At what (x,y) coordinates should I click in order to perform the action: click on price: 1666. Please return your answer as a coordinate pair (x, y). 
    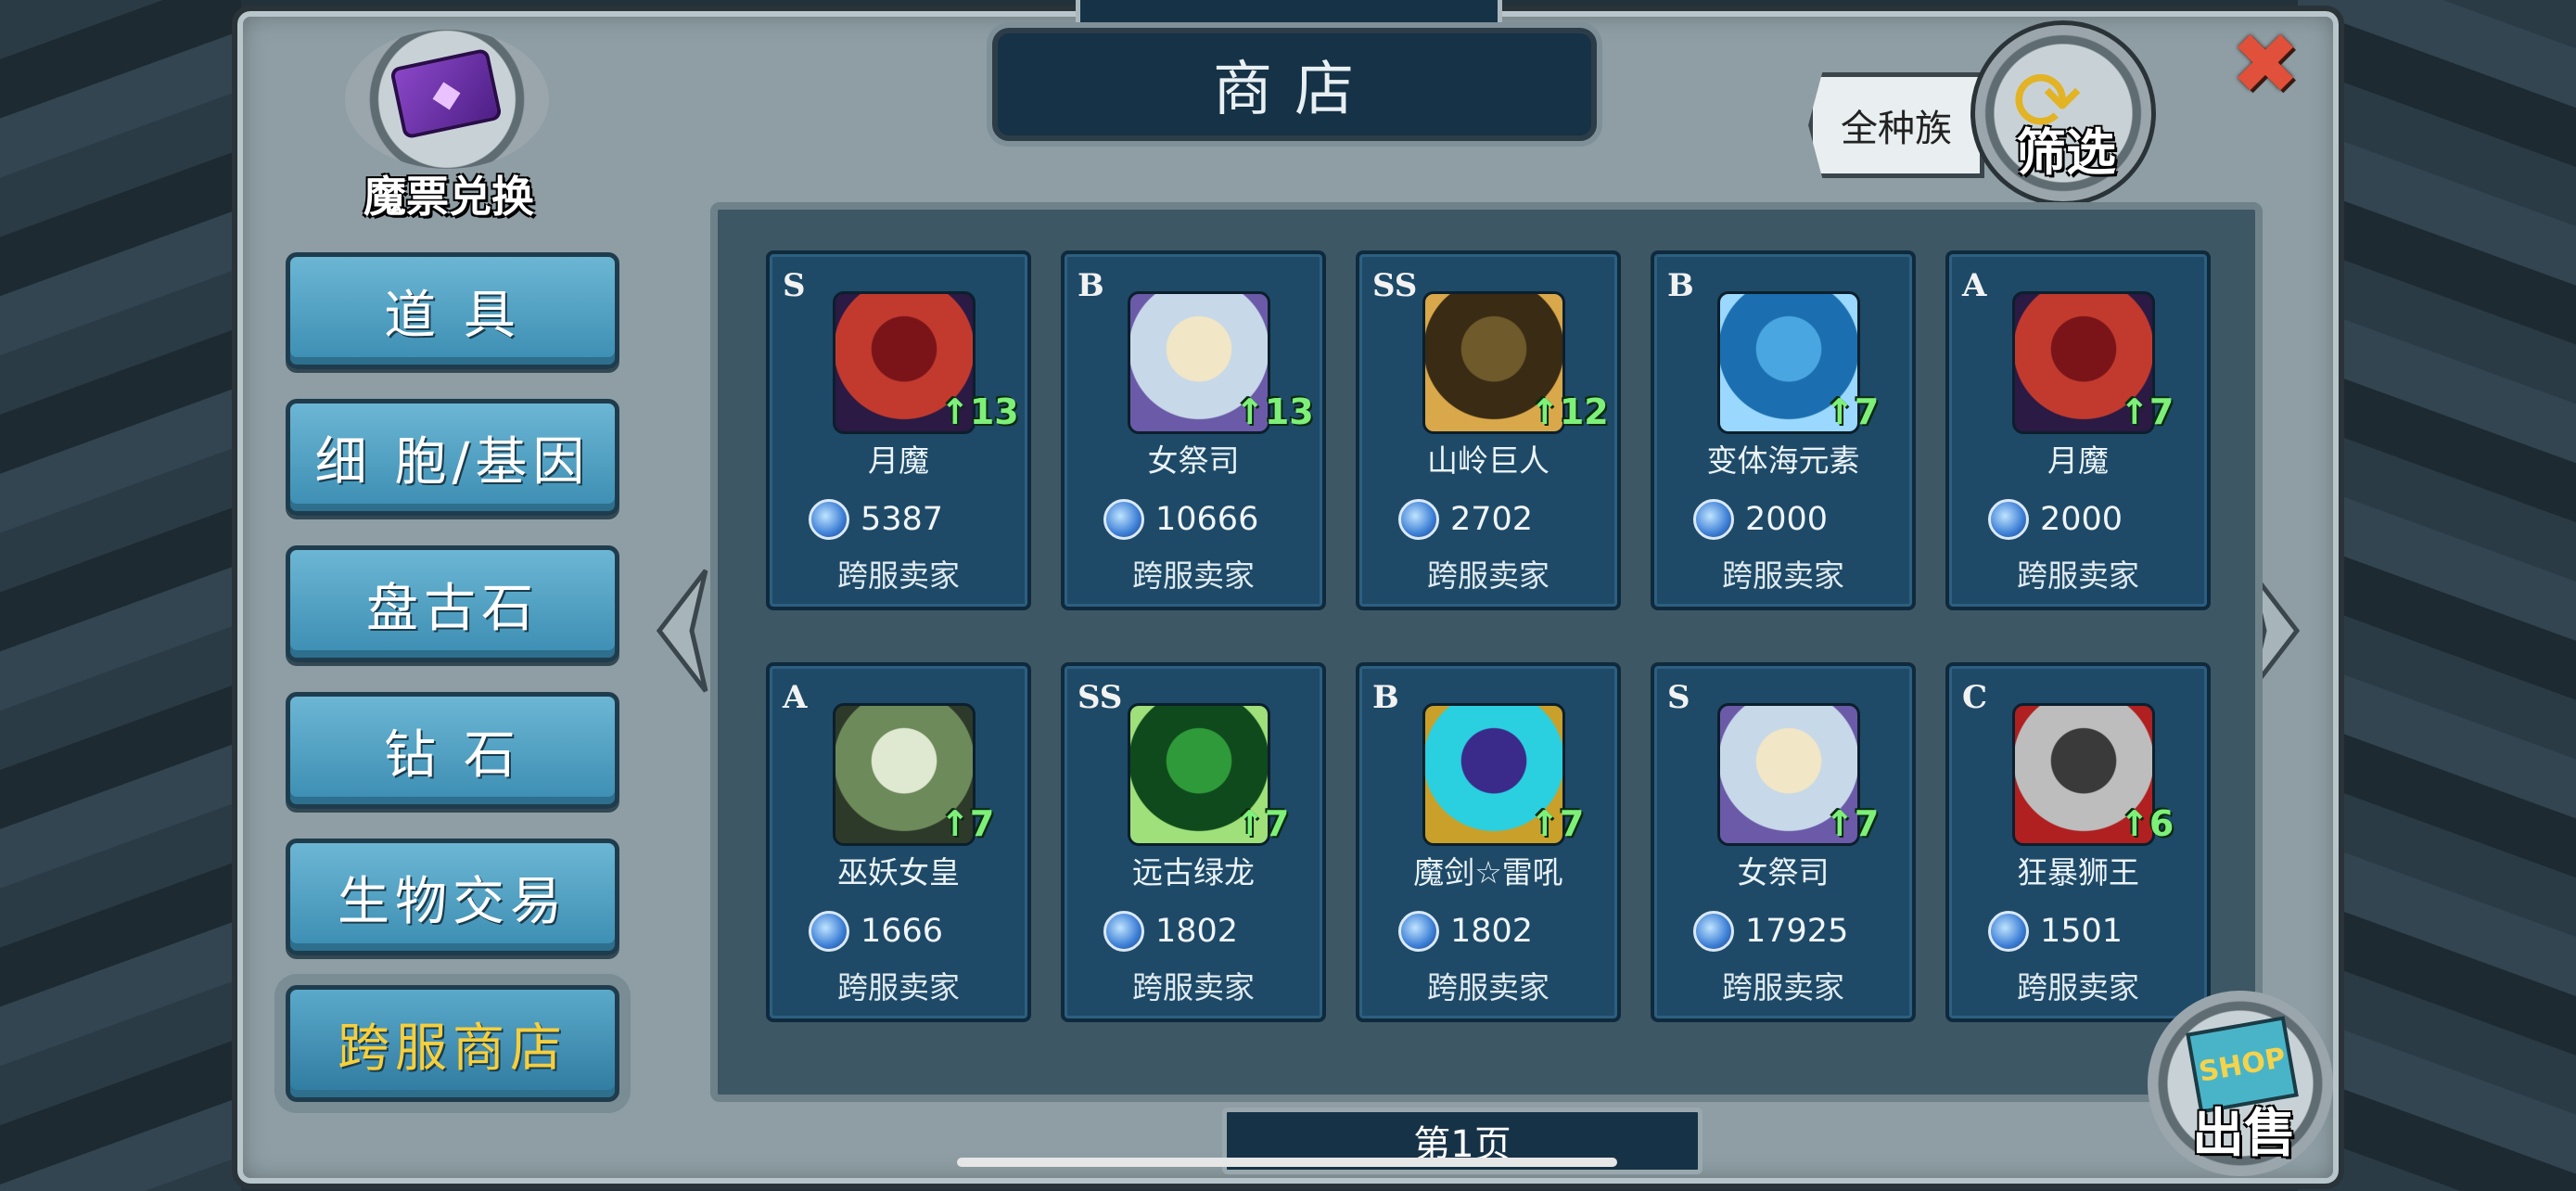
    Looking at the image, I should click on (876, 931).